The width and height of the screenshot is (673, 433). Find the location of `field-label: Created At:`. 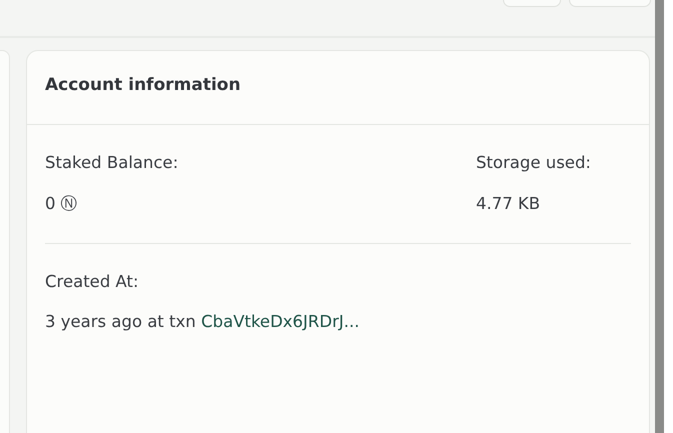

field-label: Created At: is located at coordinates (92, 281).